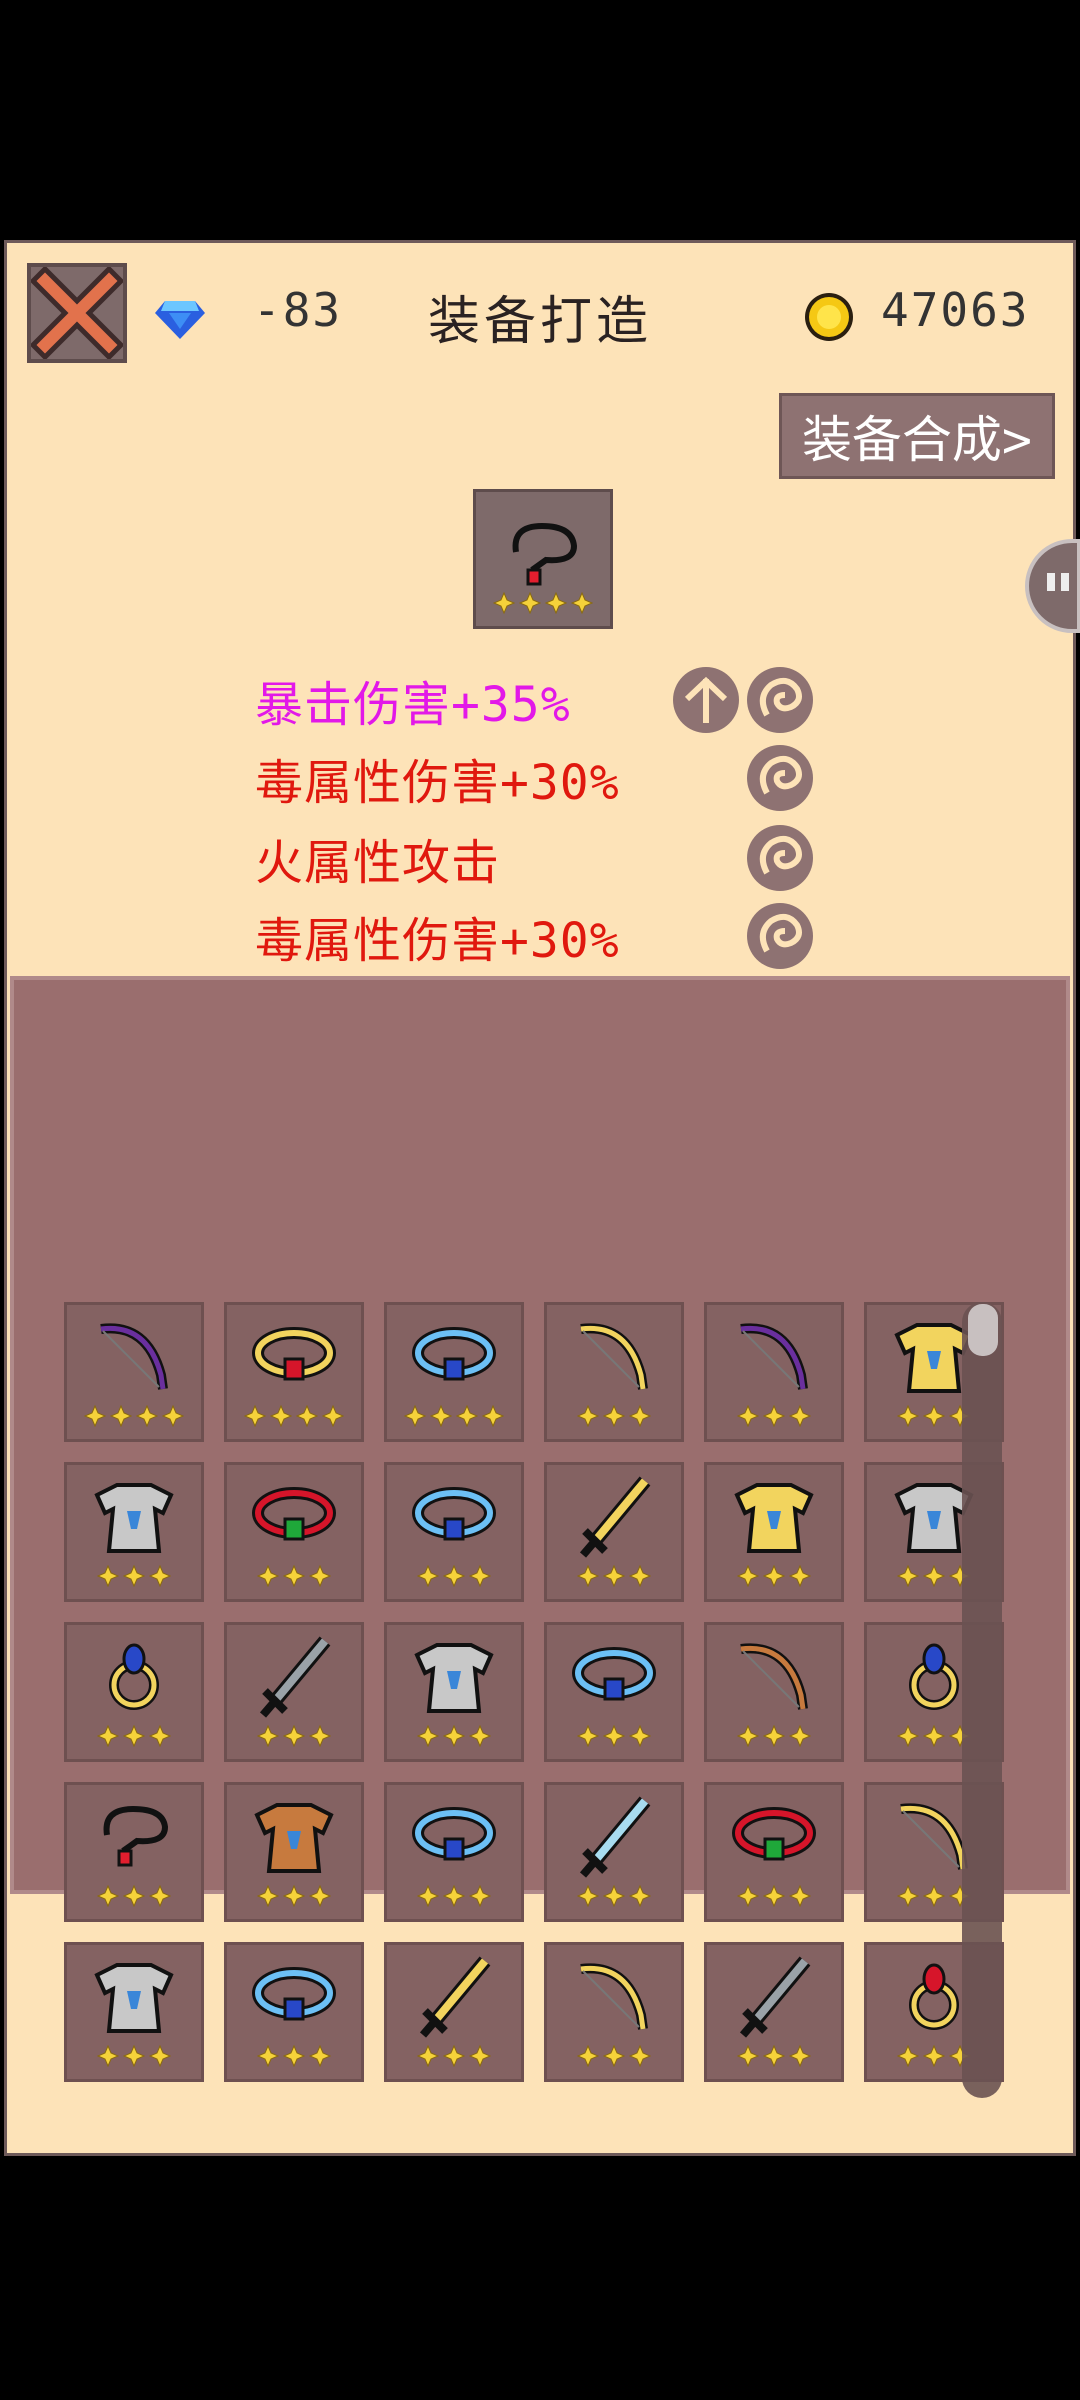 The image size is (1080, 2400). Describe the element at coordinates (543, 559) in the screenshot. I see `selected-equipment` at that location.